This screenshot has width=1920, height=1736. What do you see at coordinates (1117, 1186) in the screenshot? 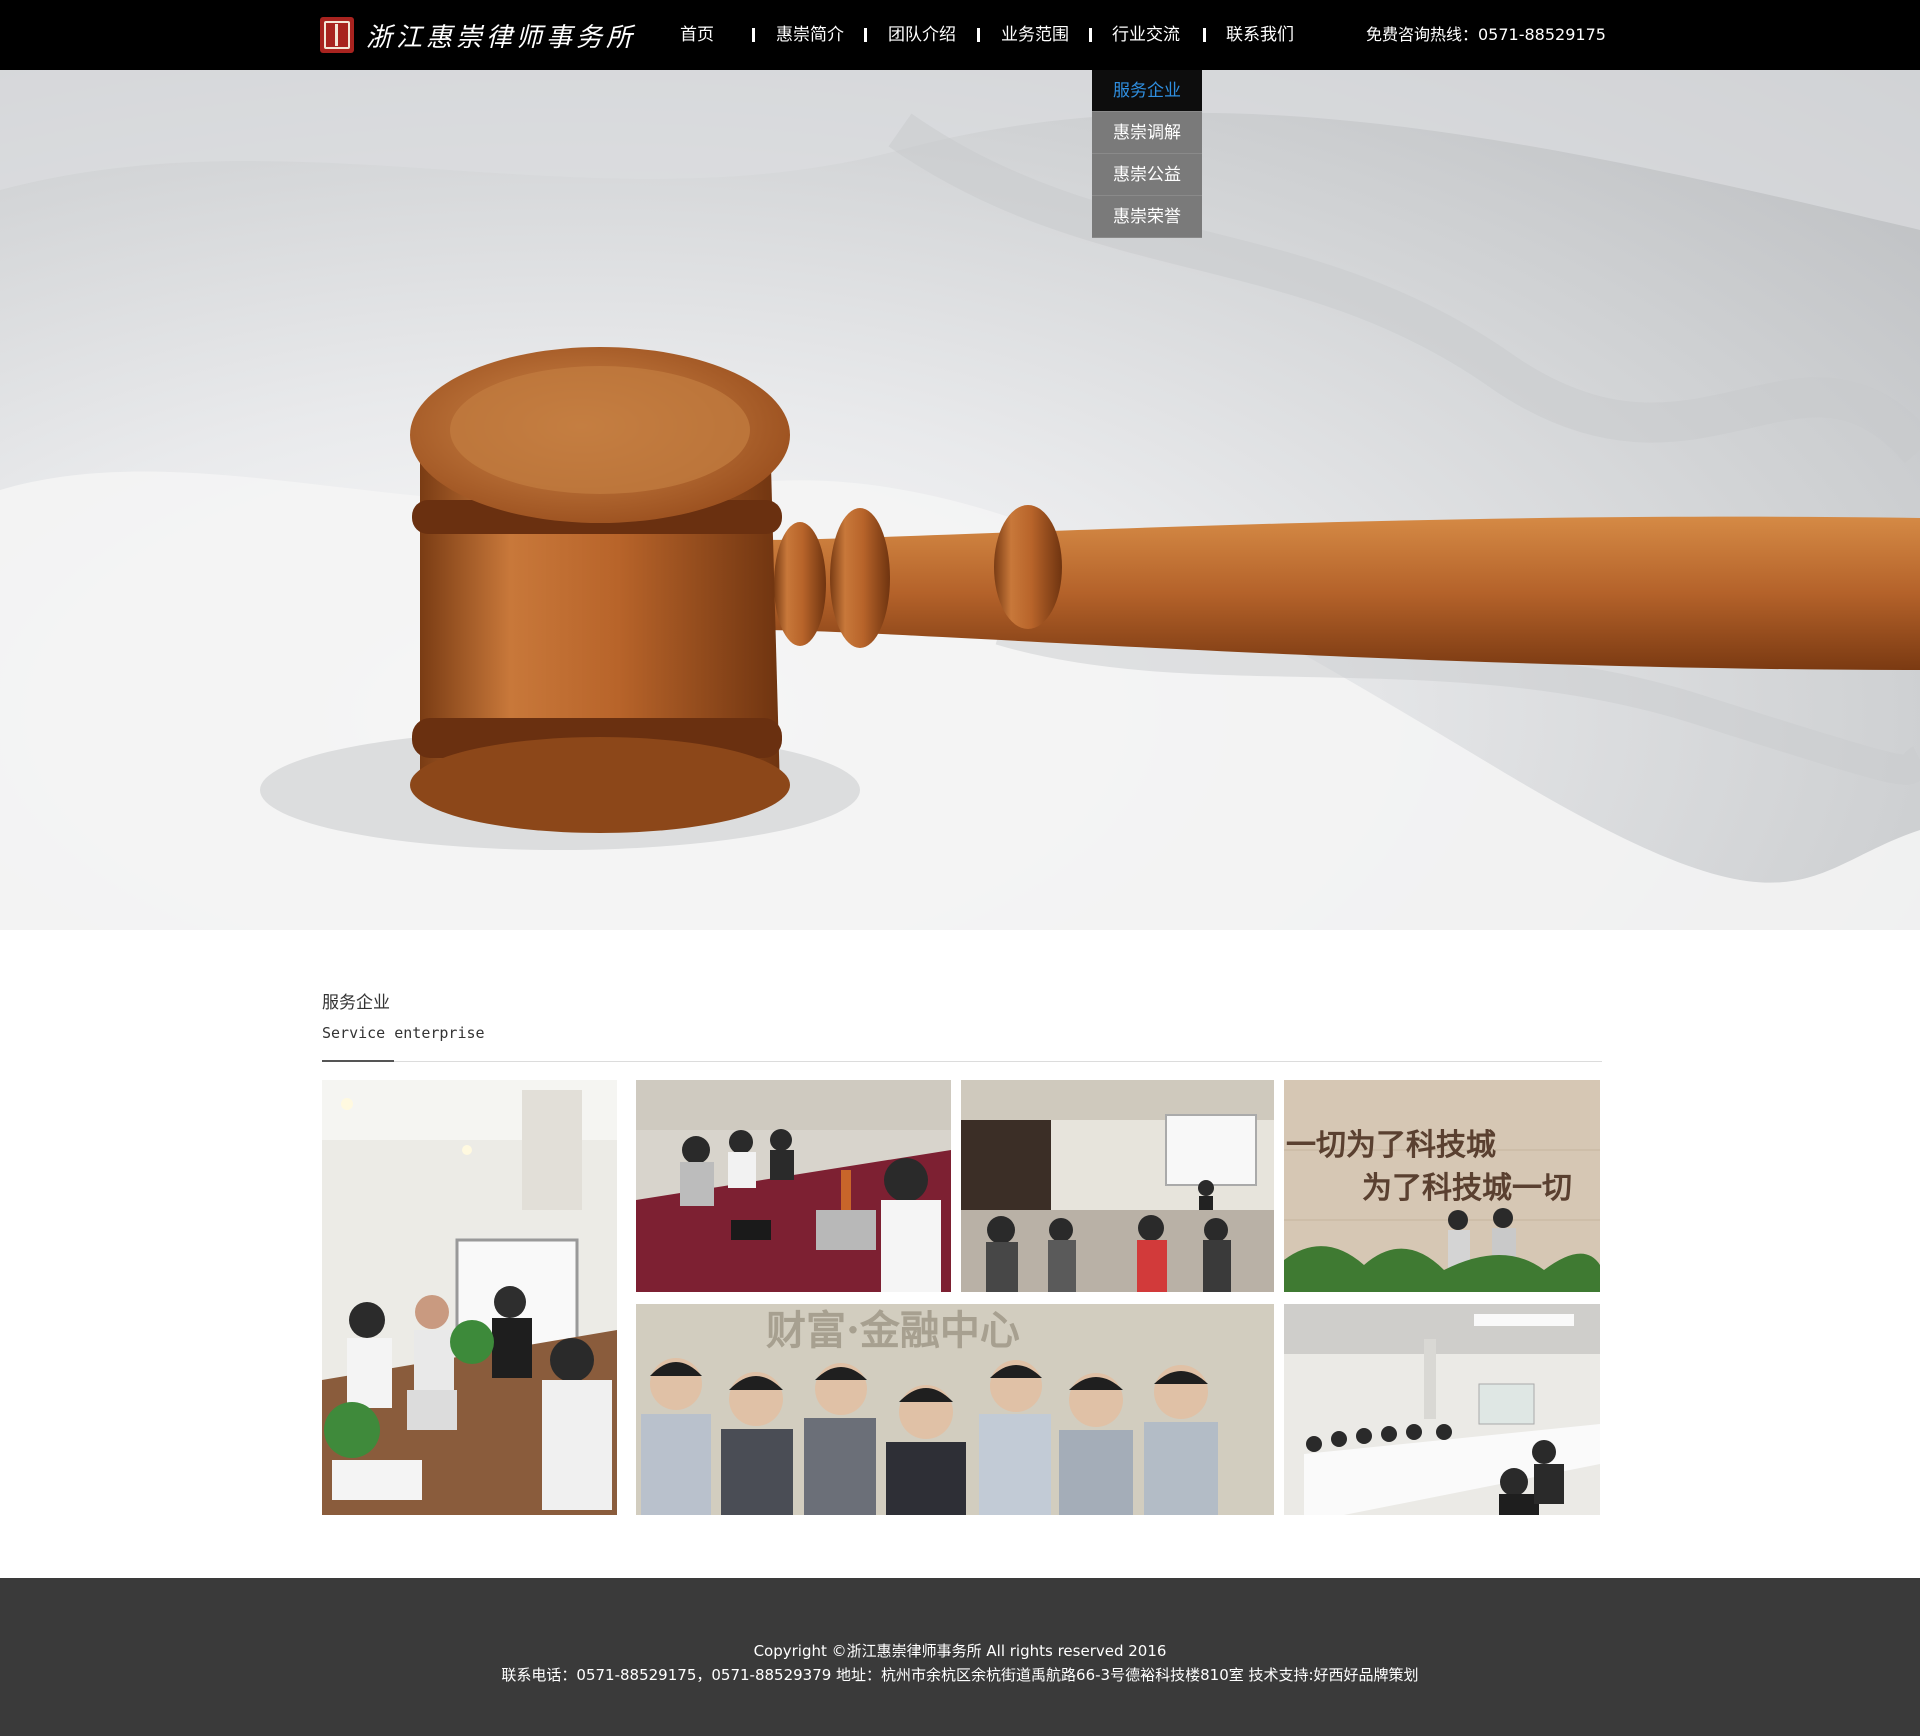
I see `photo-seminar-hall` at bounding box center [1117, 1186].